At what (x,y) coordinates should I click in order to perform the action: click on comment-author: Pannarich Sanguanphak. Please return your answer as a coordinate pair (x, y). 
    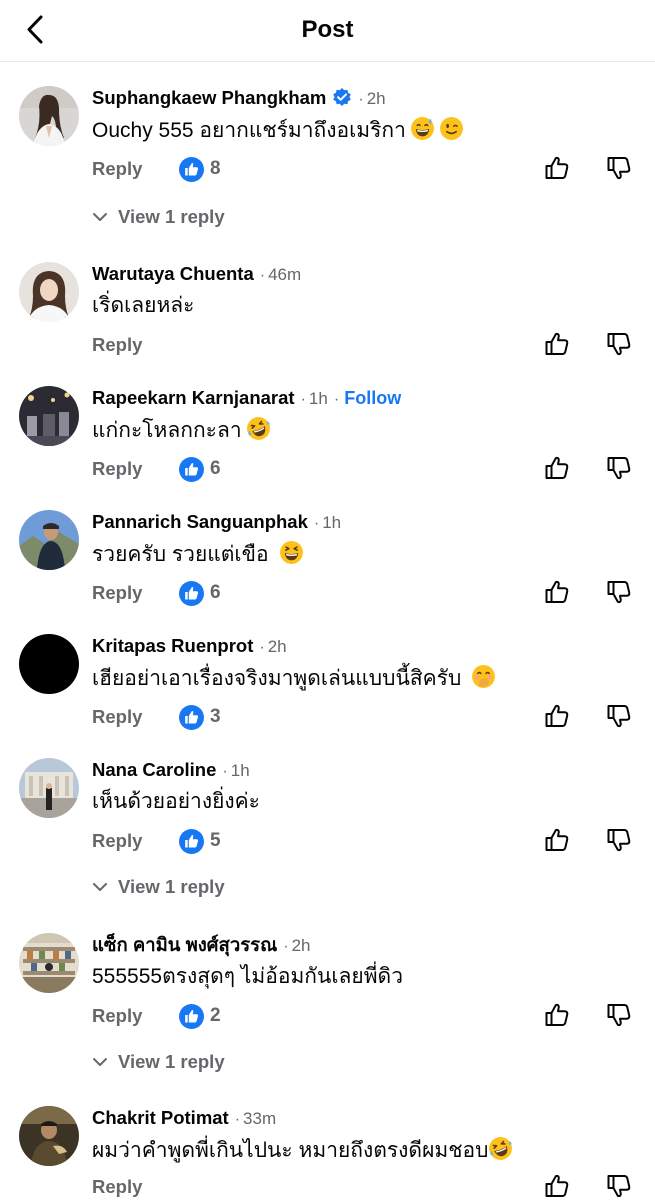
    Looking at the image, I should click on (200, 521).